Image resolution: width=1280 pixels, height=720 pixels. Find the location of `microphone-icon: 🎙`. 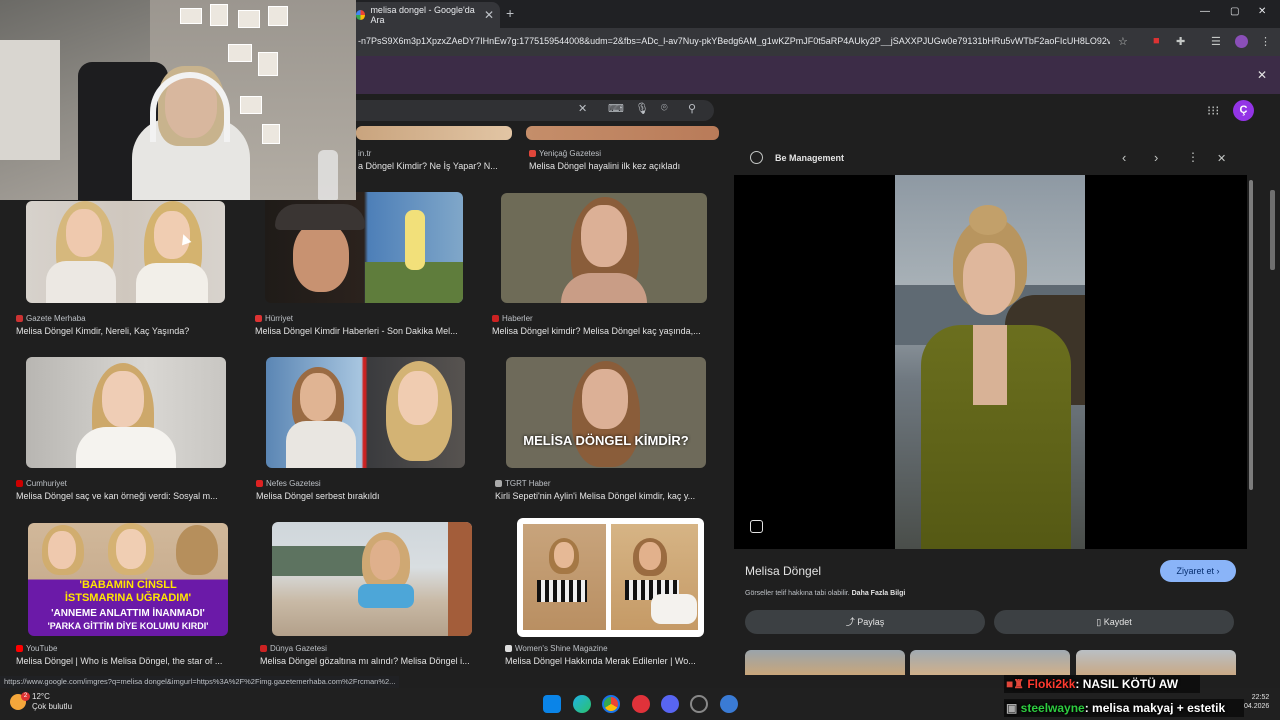

microphone-icon: 🎙 is located at coordinates (642, 108).